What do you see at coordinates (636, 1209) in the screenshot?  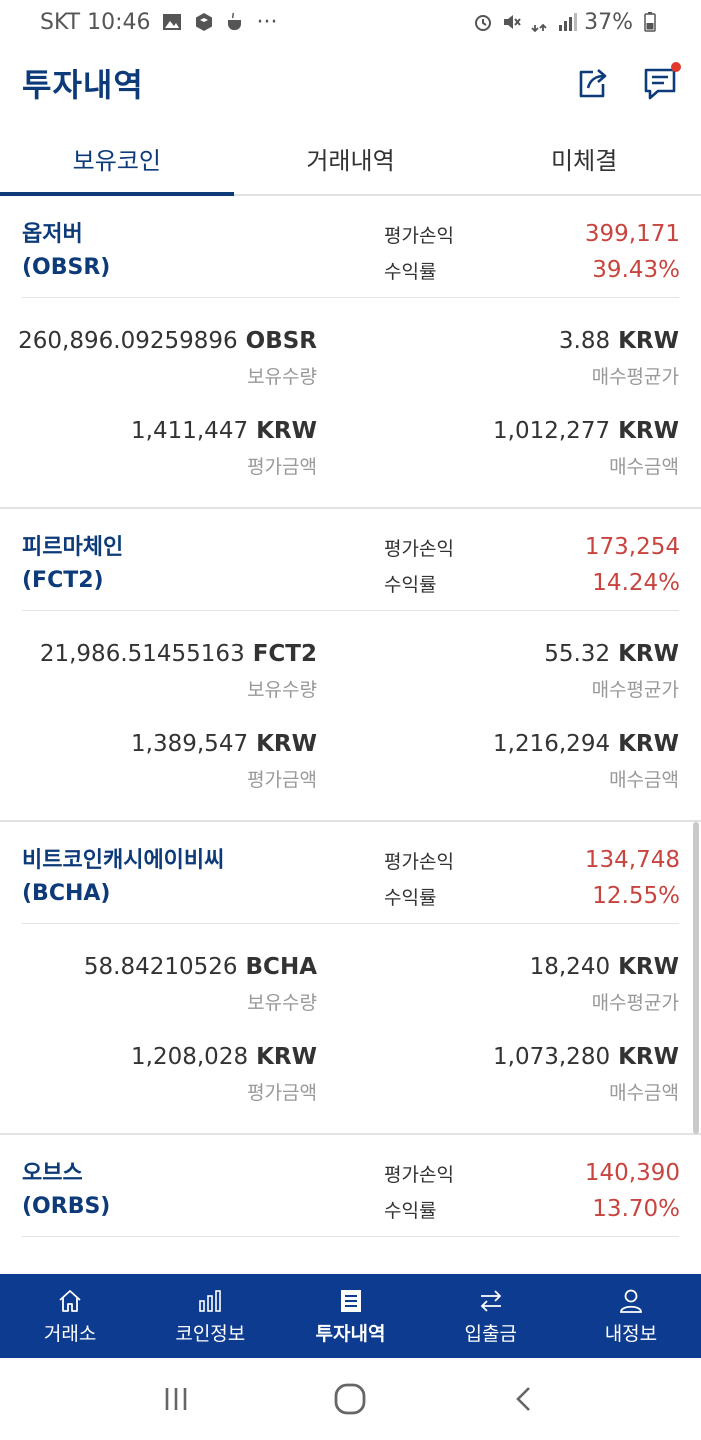 I see `return-rate-value: 13.70%` at bounding box center [636, 1209].